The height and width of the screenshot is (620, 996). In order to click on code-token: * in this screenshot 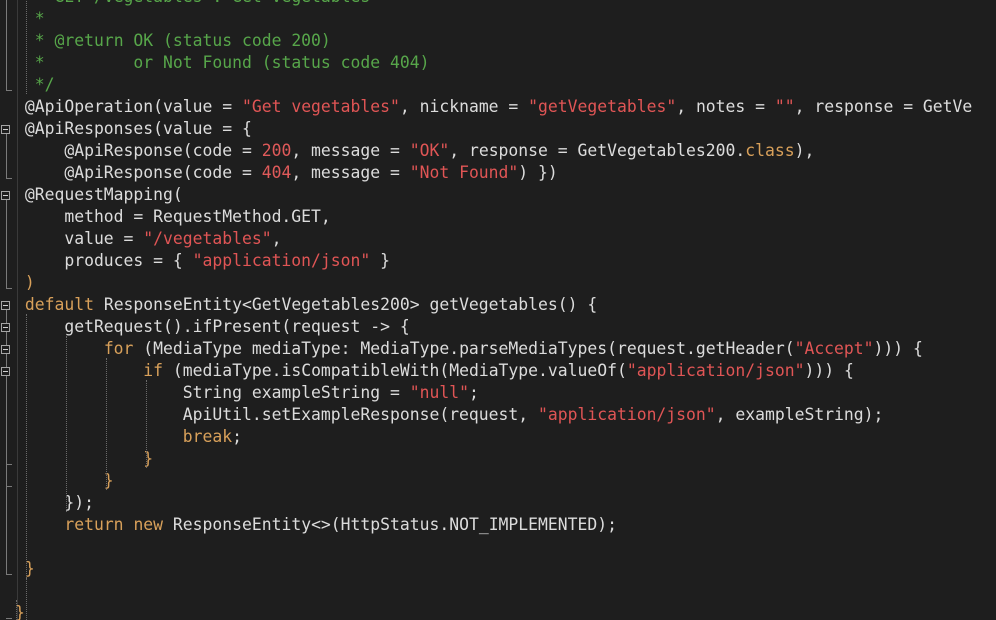, I will do `click(39, 18)`.